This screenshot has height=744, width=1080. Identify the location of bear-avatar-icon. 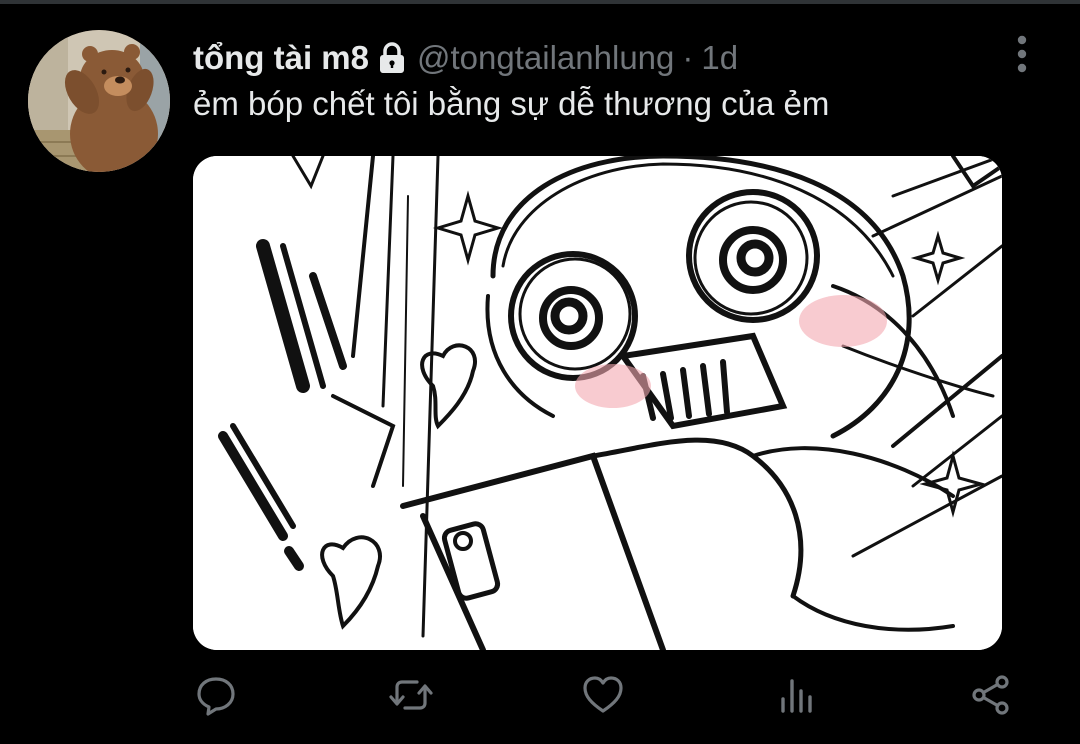
(99, 101).